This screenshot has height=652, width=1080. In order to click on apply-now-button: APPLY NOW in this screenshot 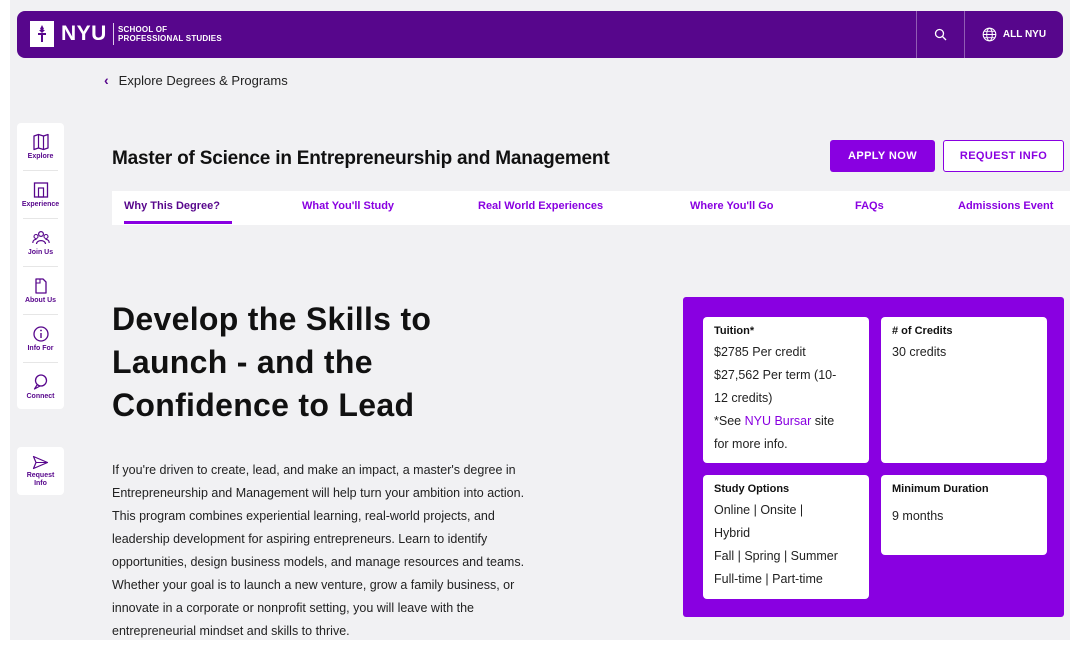, I will do `click(882, 156)`.